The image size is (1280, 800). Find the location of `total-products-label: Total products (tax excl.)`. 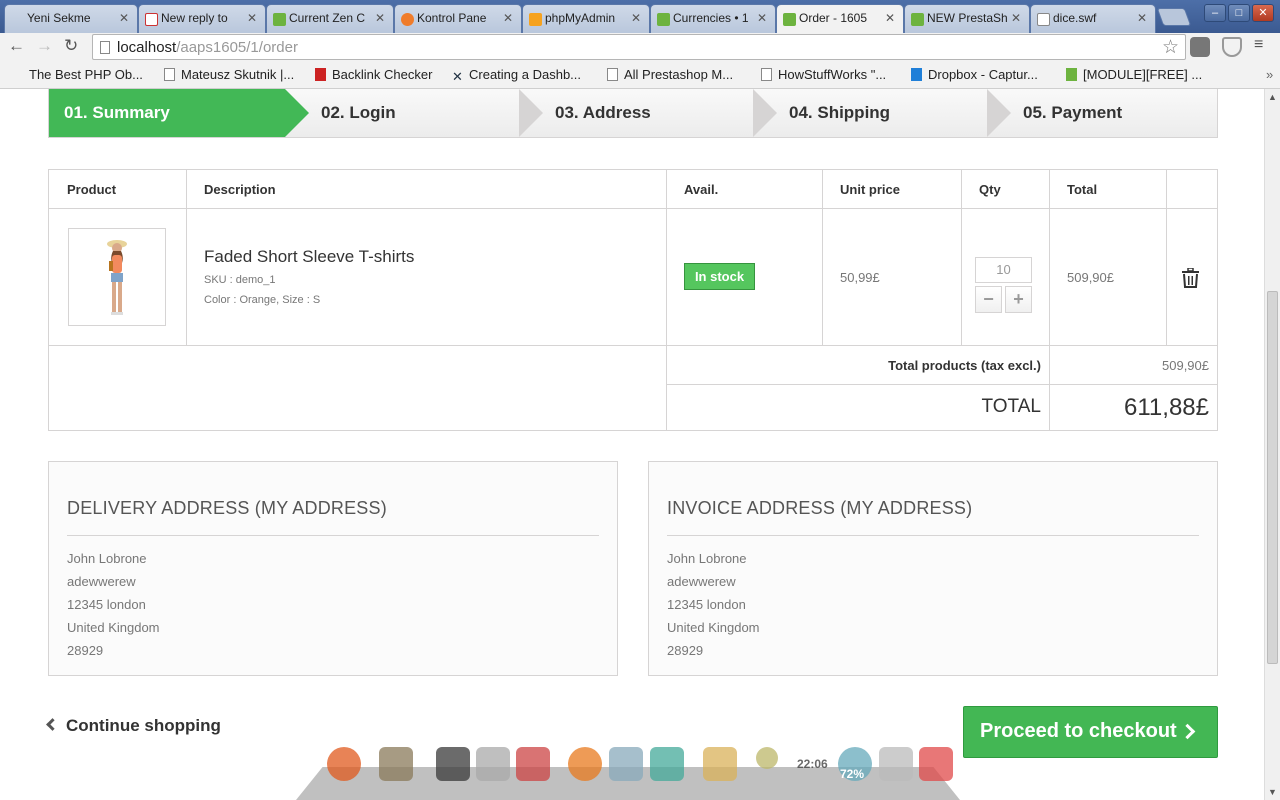

total-products-label: Total products (tax excl.) is located at coordinates (964, 365).